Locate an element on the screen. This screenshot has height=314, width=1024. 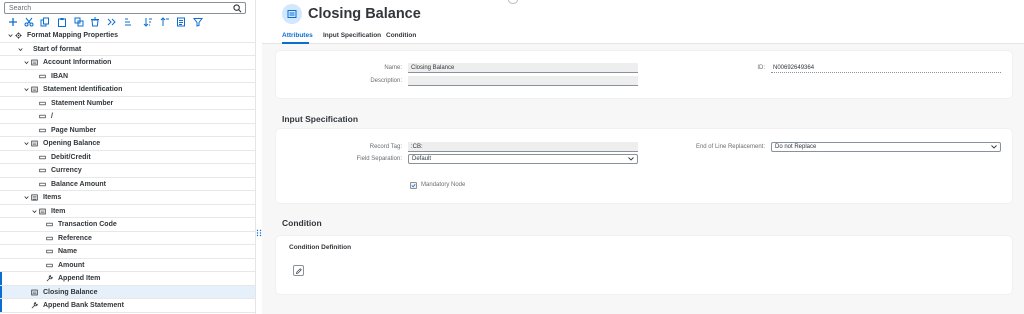
copy-icon is located at coordinates (45, 22).